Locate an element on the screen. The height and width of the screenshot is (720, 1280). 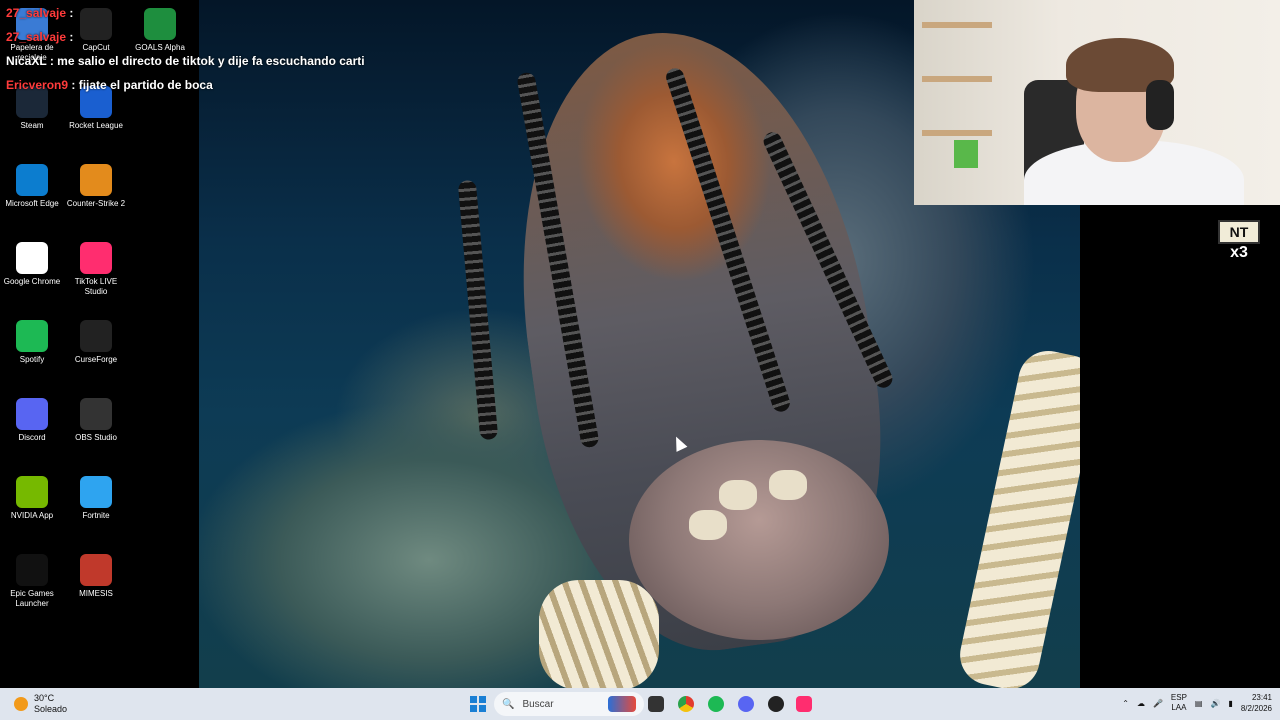
desktop-icon: Rocket League is located at coordinates (96, 108).